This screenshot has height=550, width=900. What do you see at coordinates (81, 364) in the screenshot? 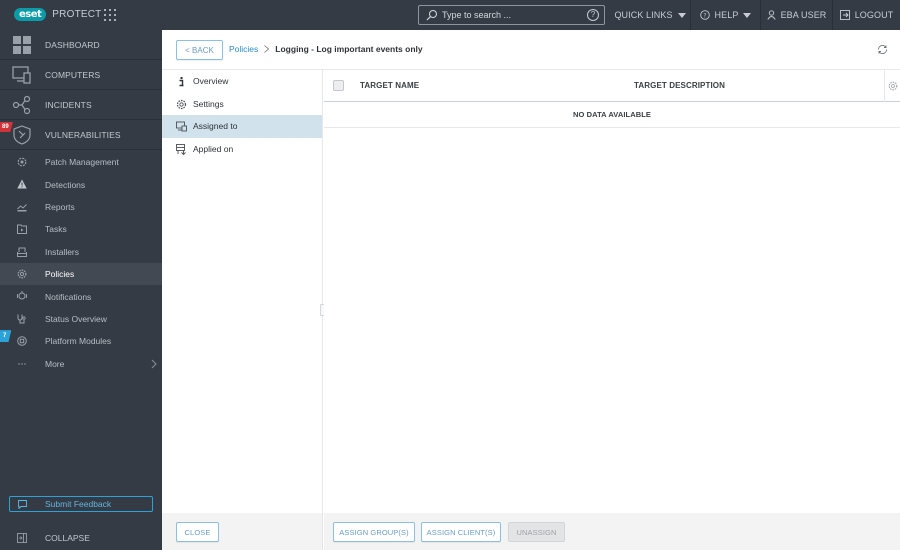
I see `sidebar-item-more: More` at bounding box center [81, 364].